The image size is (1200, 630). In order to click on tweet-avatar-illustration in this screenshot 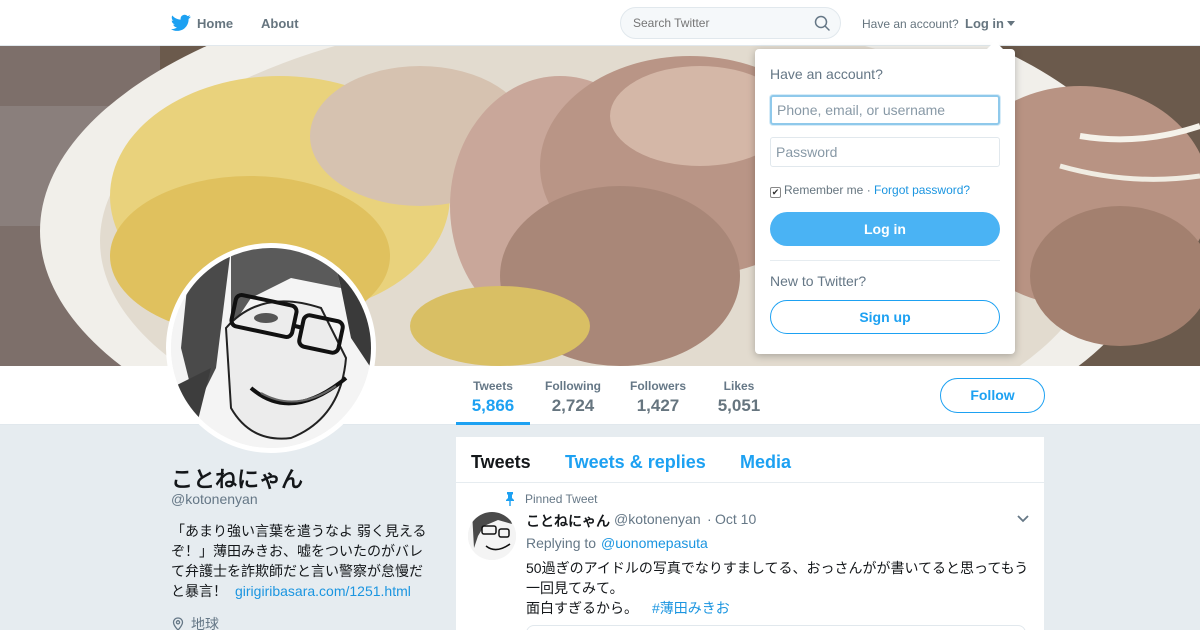, I will do `click(492, 536)`.